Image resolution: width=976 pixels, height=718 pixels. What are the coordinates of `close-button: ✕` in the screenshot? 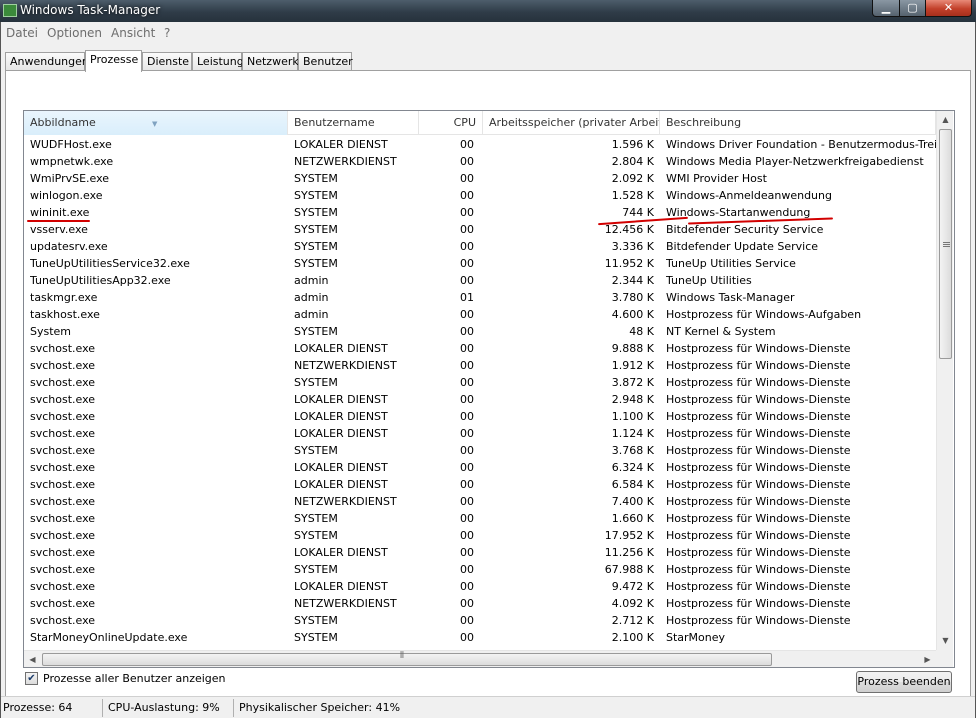 It's located at (948, 8).